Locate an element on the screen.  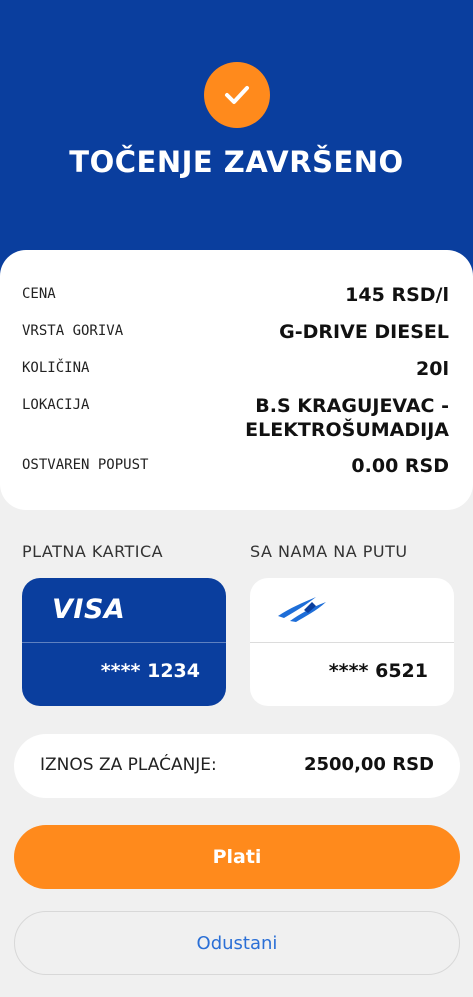
amount-label: IZNOS ZA PLAĆANJE: is located at coordinates (128, 765).